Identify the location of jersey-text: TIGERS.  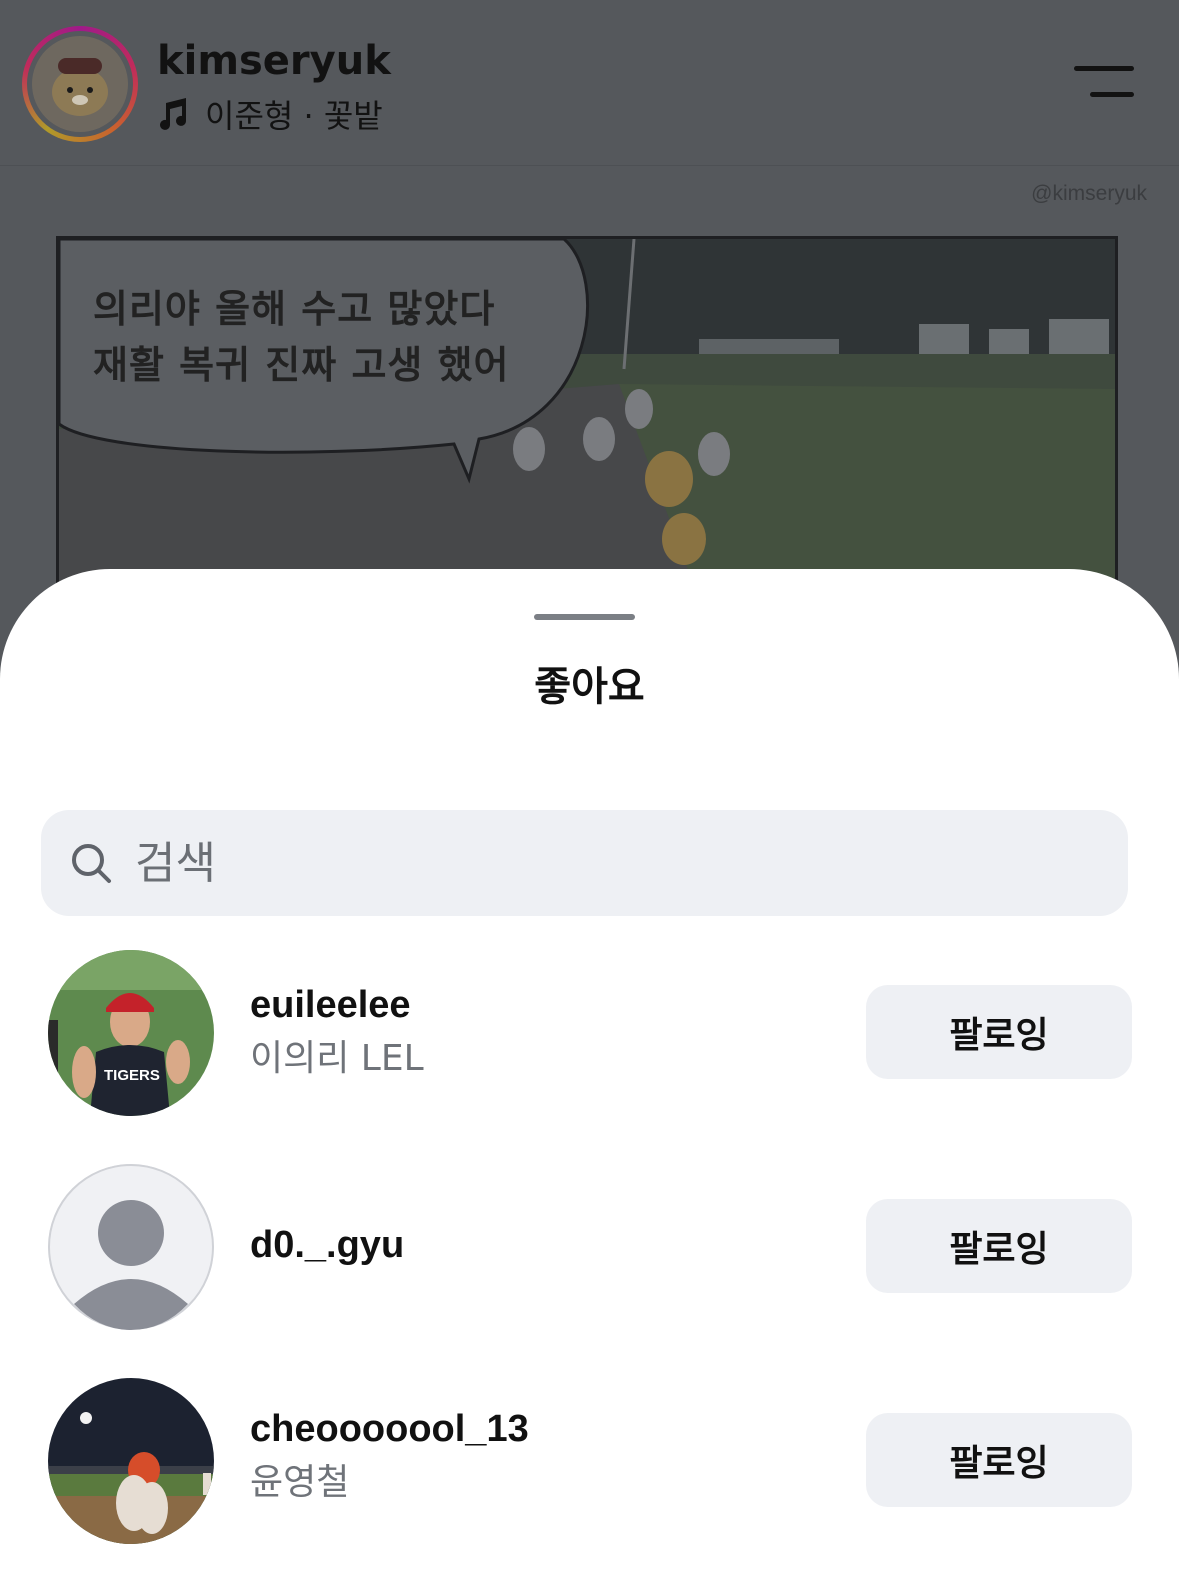
(132, 1075).